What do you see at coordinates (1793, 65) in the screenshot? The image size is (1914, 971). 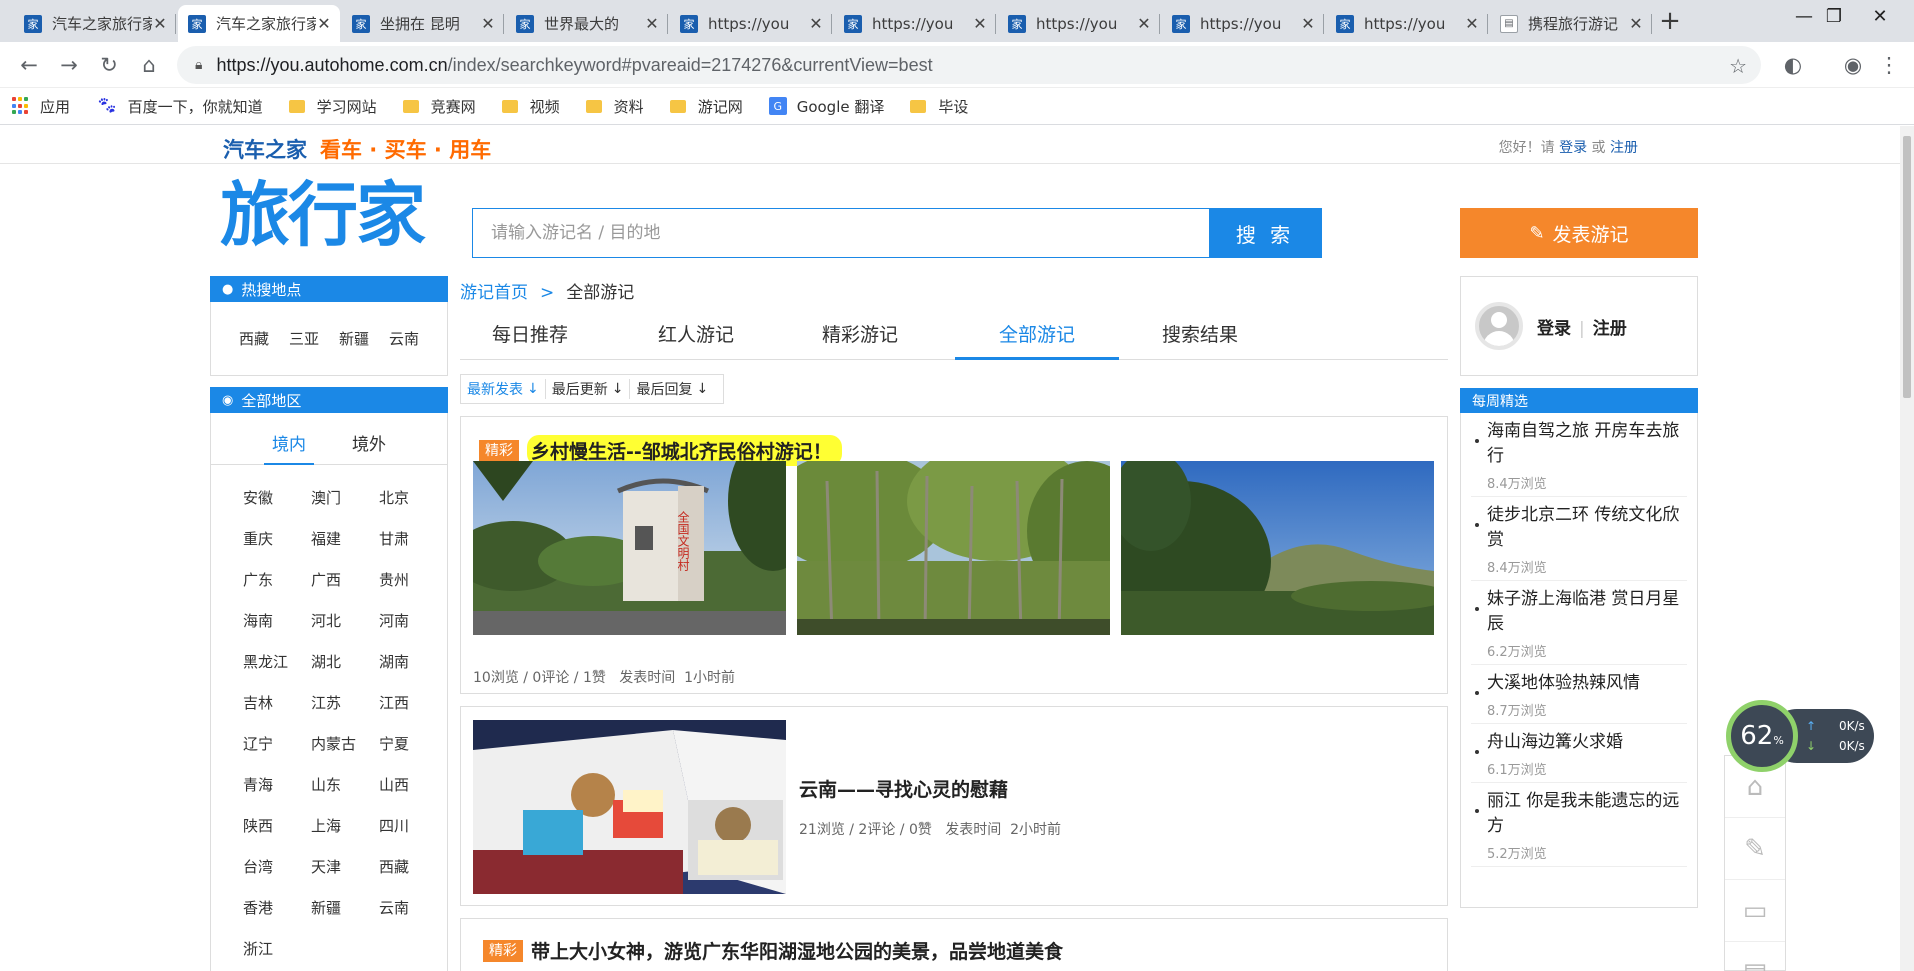 I see `extension-icon: ◐` at bounding box center [1793, 65].